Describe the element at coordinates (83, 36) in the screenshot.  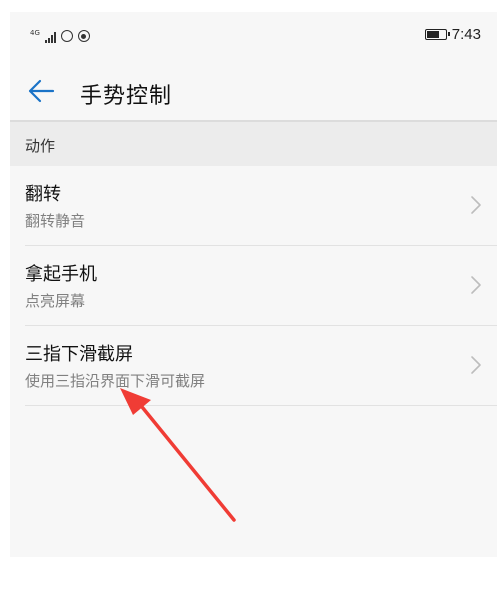
I see `notification-icon` at that location.